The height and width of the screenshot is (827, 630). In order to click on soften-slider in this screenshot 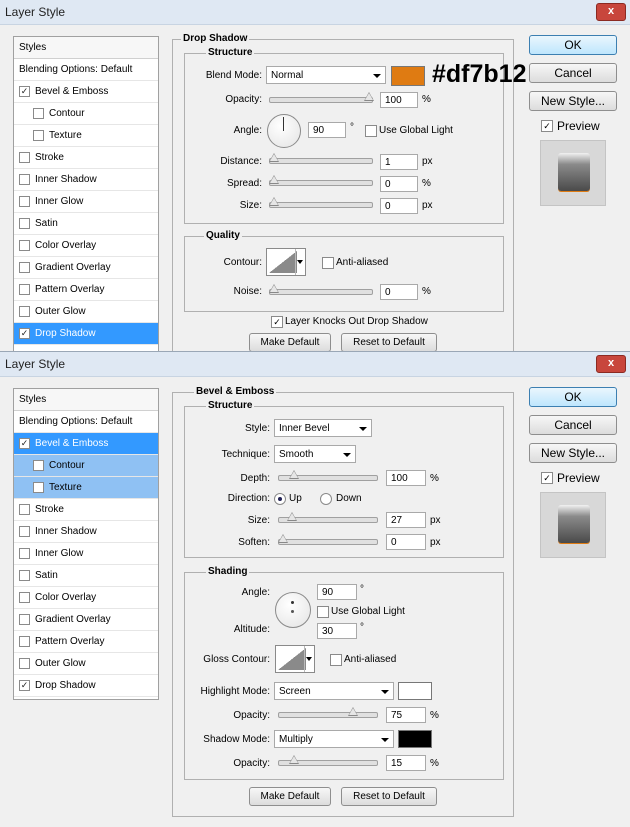, I will do `click(328, 539)`.